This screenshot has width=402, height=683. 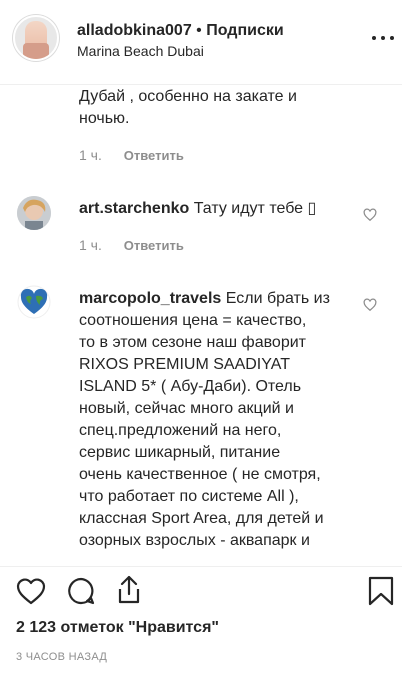 I want to click on more-options-icon, so click(x=383, y=38).